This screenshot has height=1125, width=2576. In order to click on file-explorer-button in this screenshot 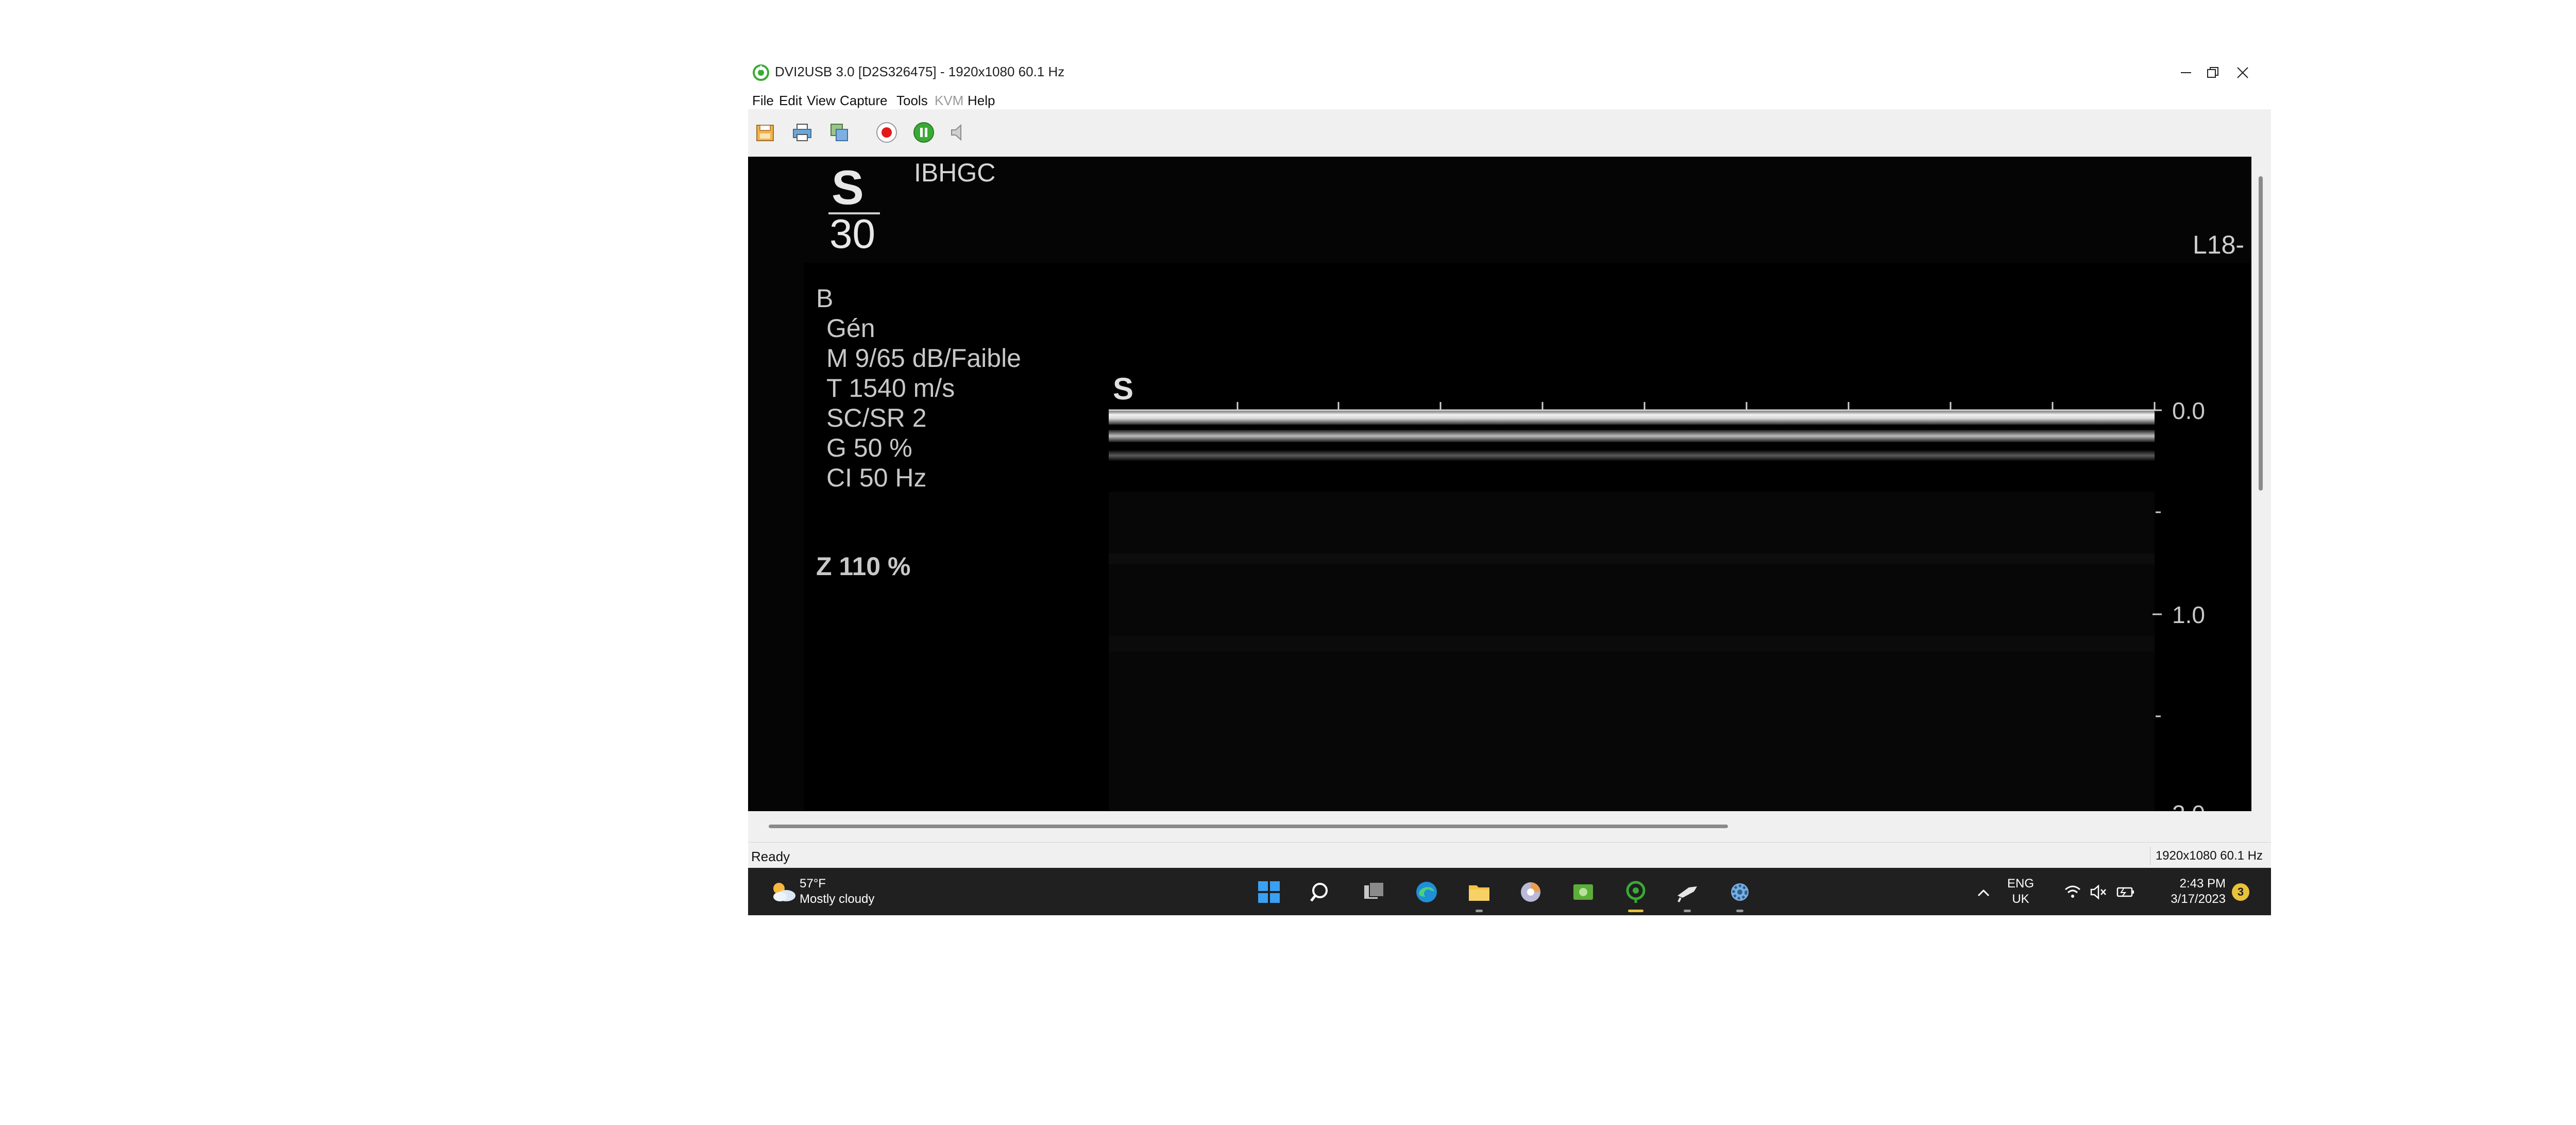, I will do `click(1479, 894)`.